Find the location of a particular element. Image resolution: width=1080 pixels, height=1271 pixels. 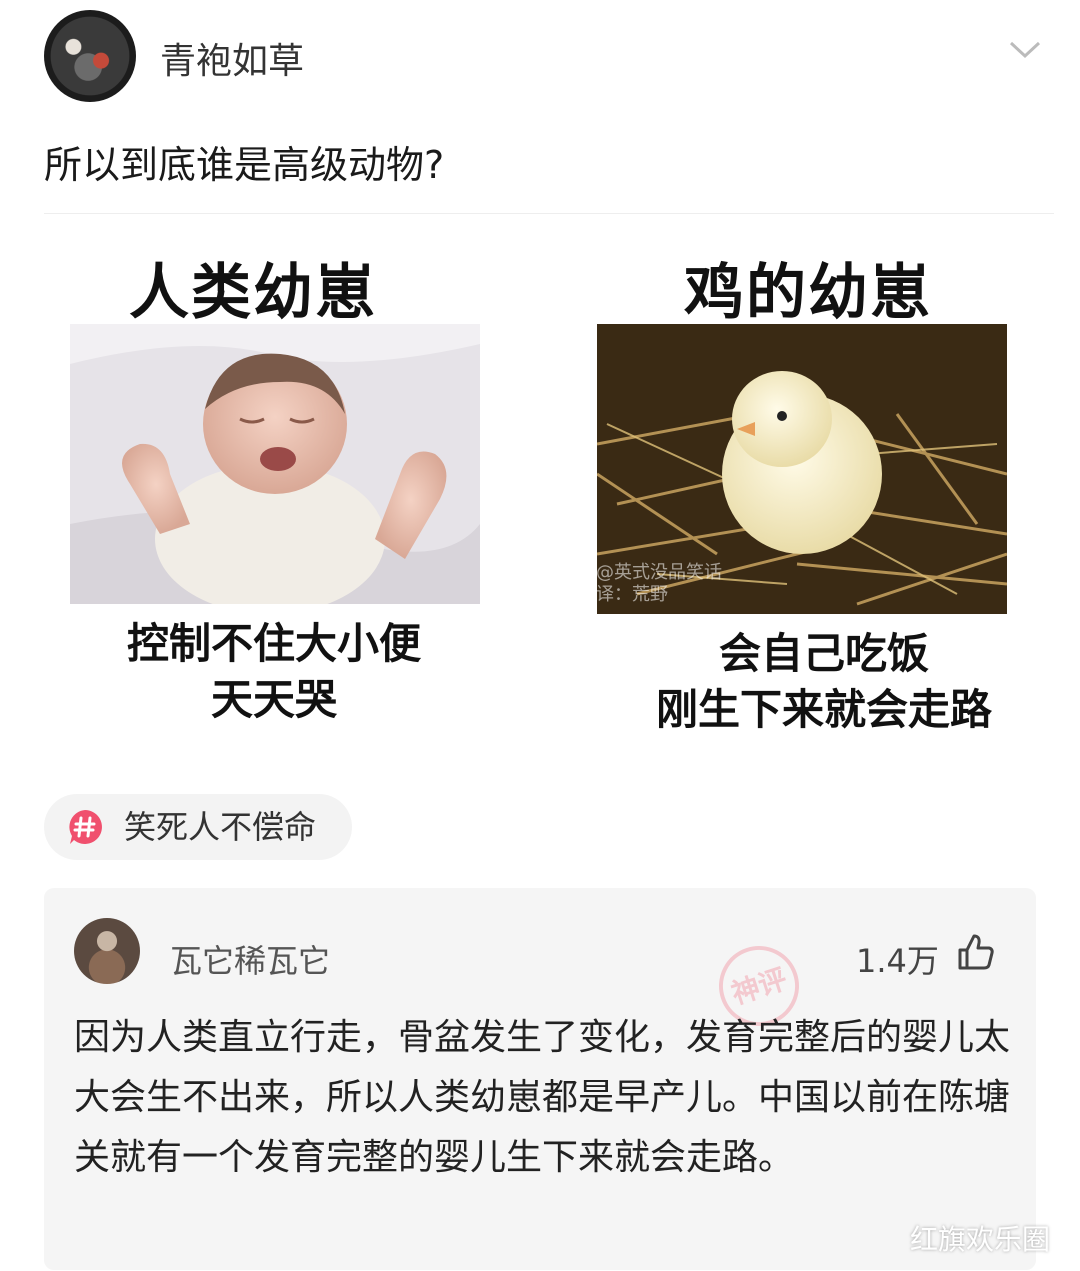

hash-topic-icon is located at coordinates (85, 827).